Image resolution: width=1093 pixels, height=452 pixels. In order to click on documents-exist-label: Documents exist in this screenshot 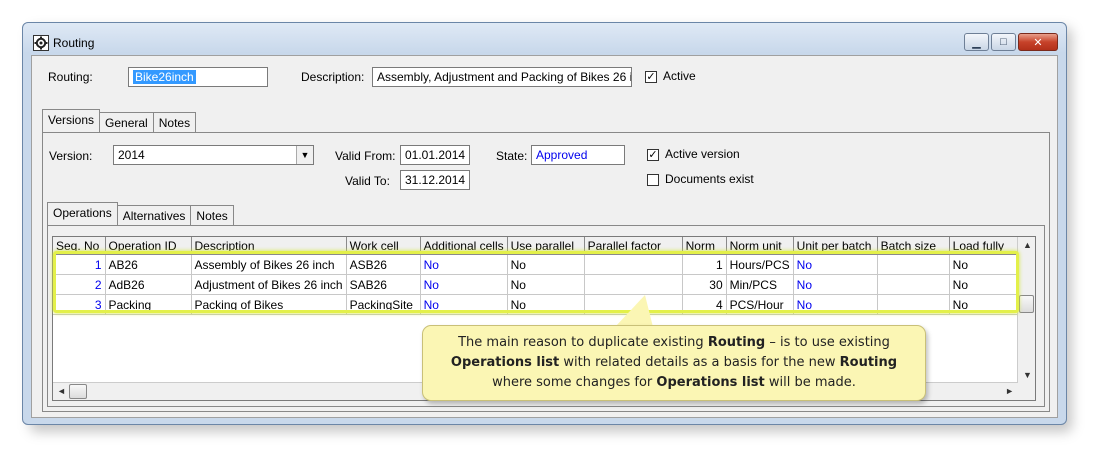, I will do `click(709, 179)`.